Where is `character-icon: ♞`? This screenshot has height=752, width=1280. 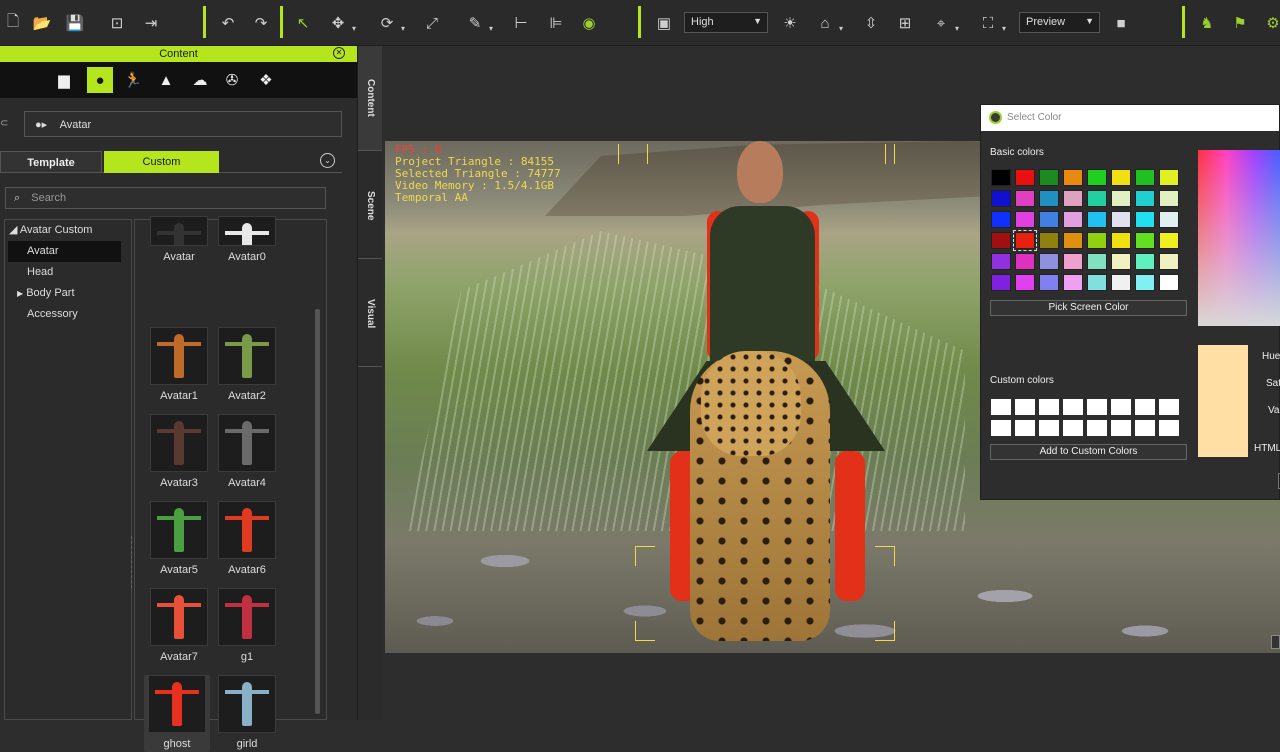 character-icon: ♞ is located at coordinates (1207, 23).